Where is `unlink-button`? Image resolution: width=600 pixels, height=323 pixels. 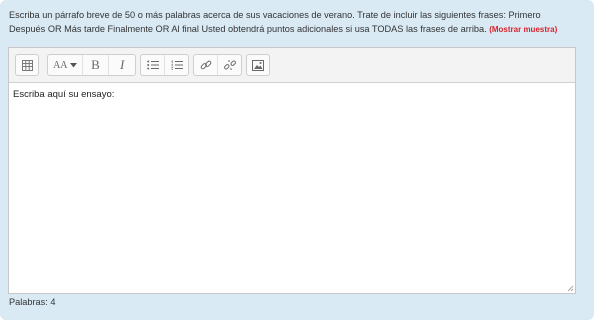
unlink-button is located at coordinates (229, 65).